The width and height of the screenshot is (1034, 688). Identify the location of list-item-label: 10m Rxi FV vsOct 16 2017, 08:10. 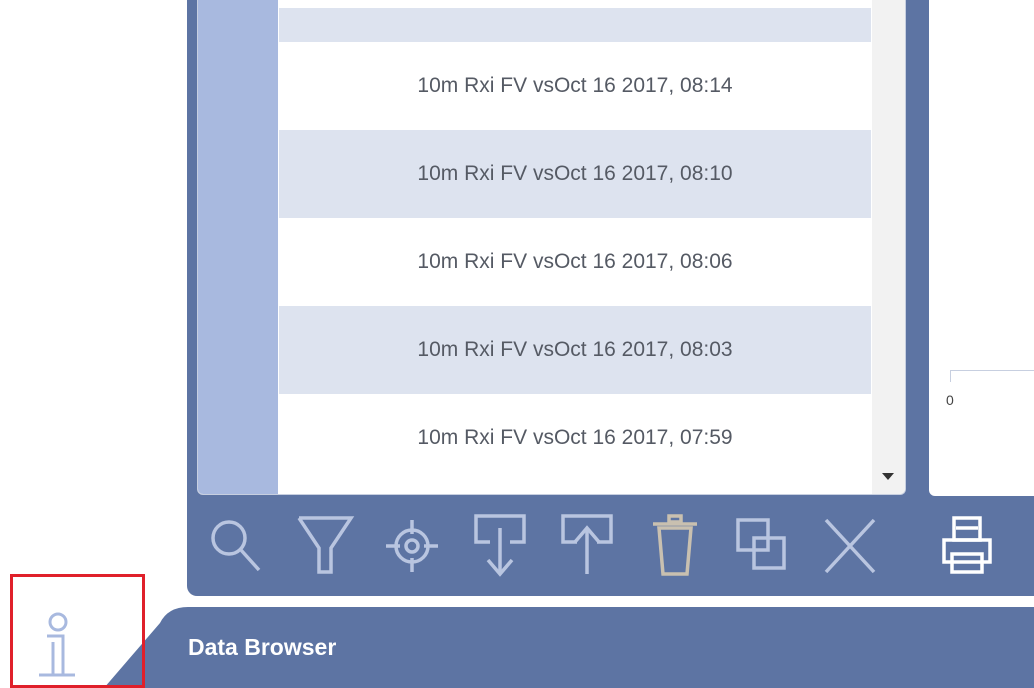
(575, 173).